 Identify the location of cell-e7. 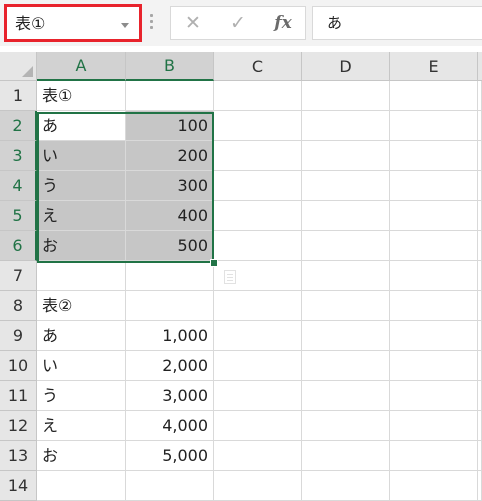
(434, 276).